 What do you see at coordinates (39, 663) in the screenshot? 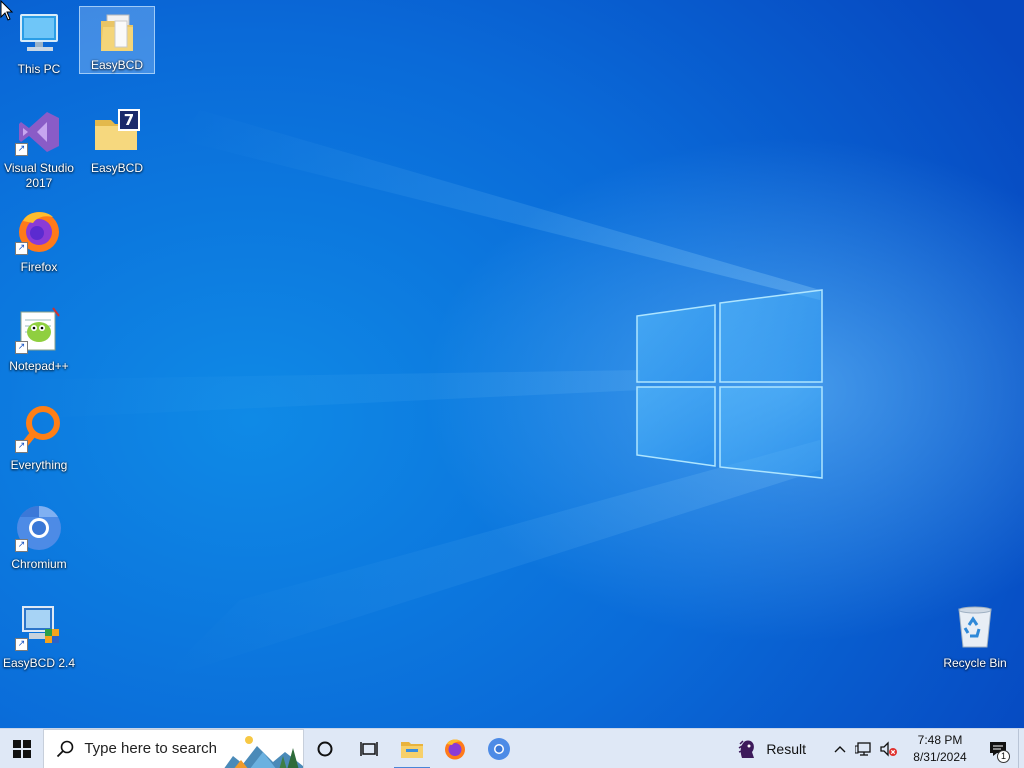
I see `desktop-icon-label: EasyBCD 2.4` at bounding box center [39, 663].